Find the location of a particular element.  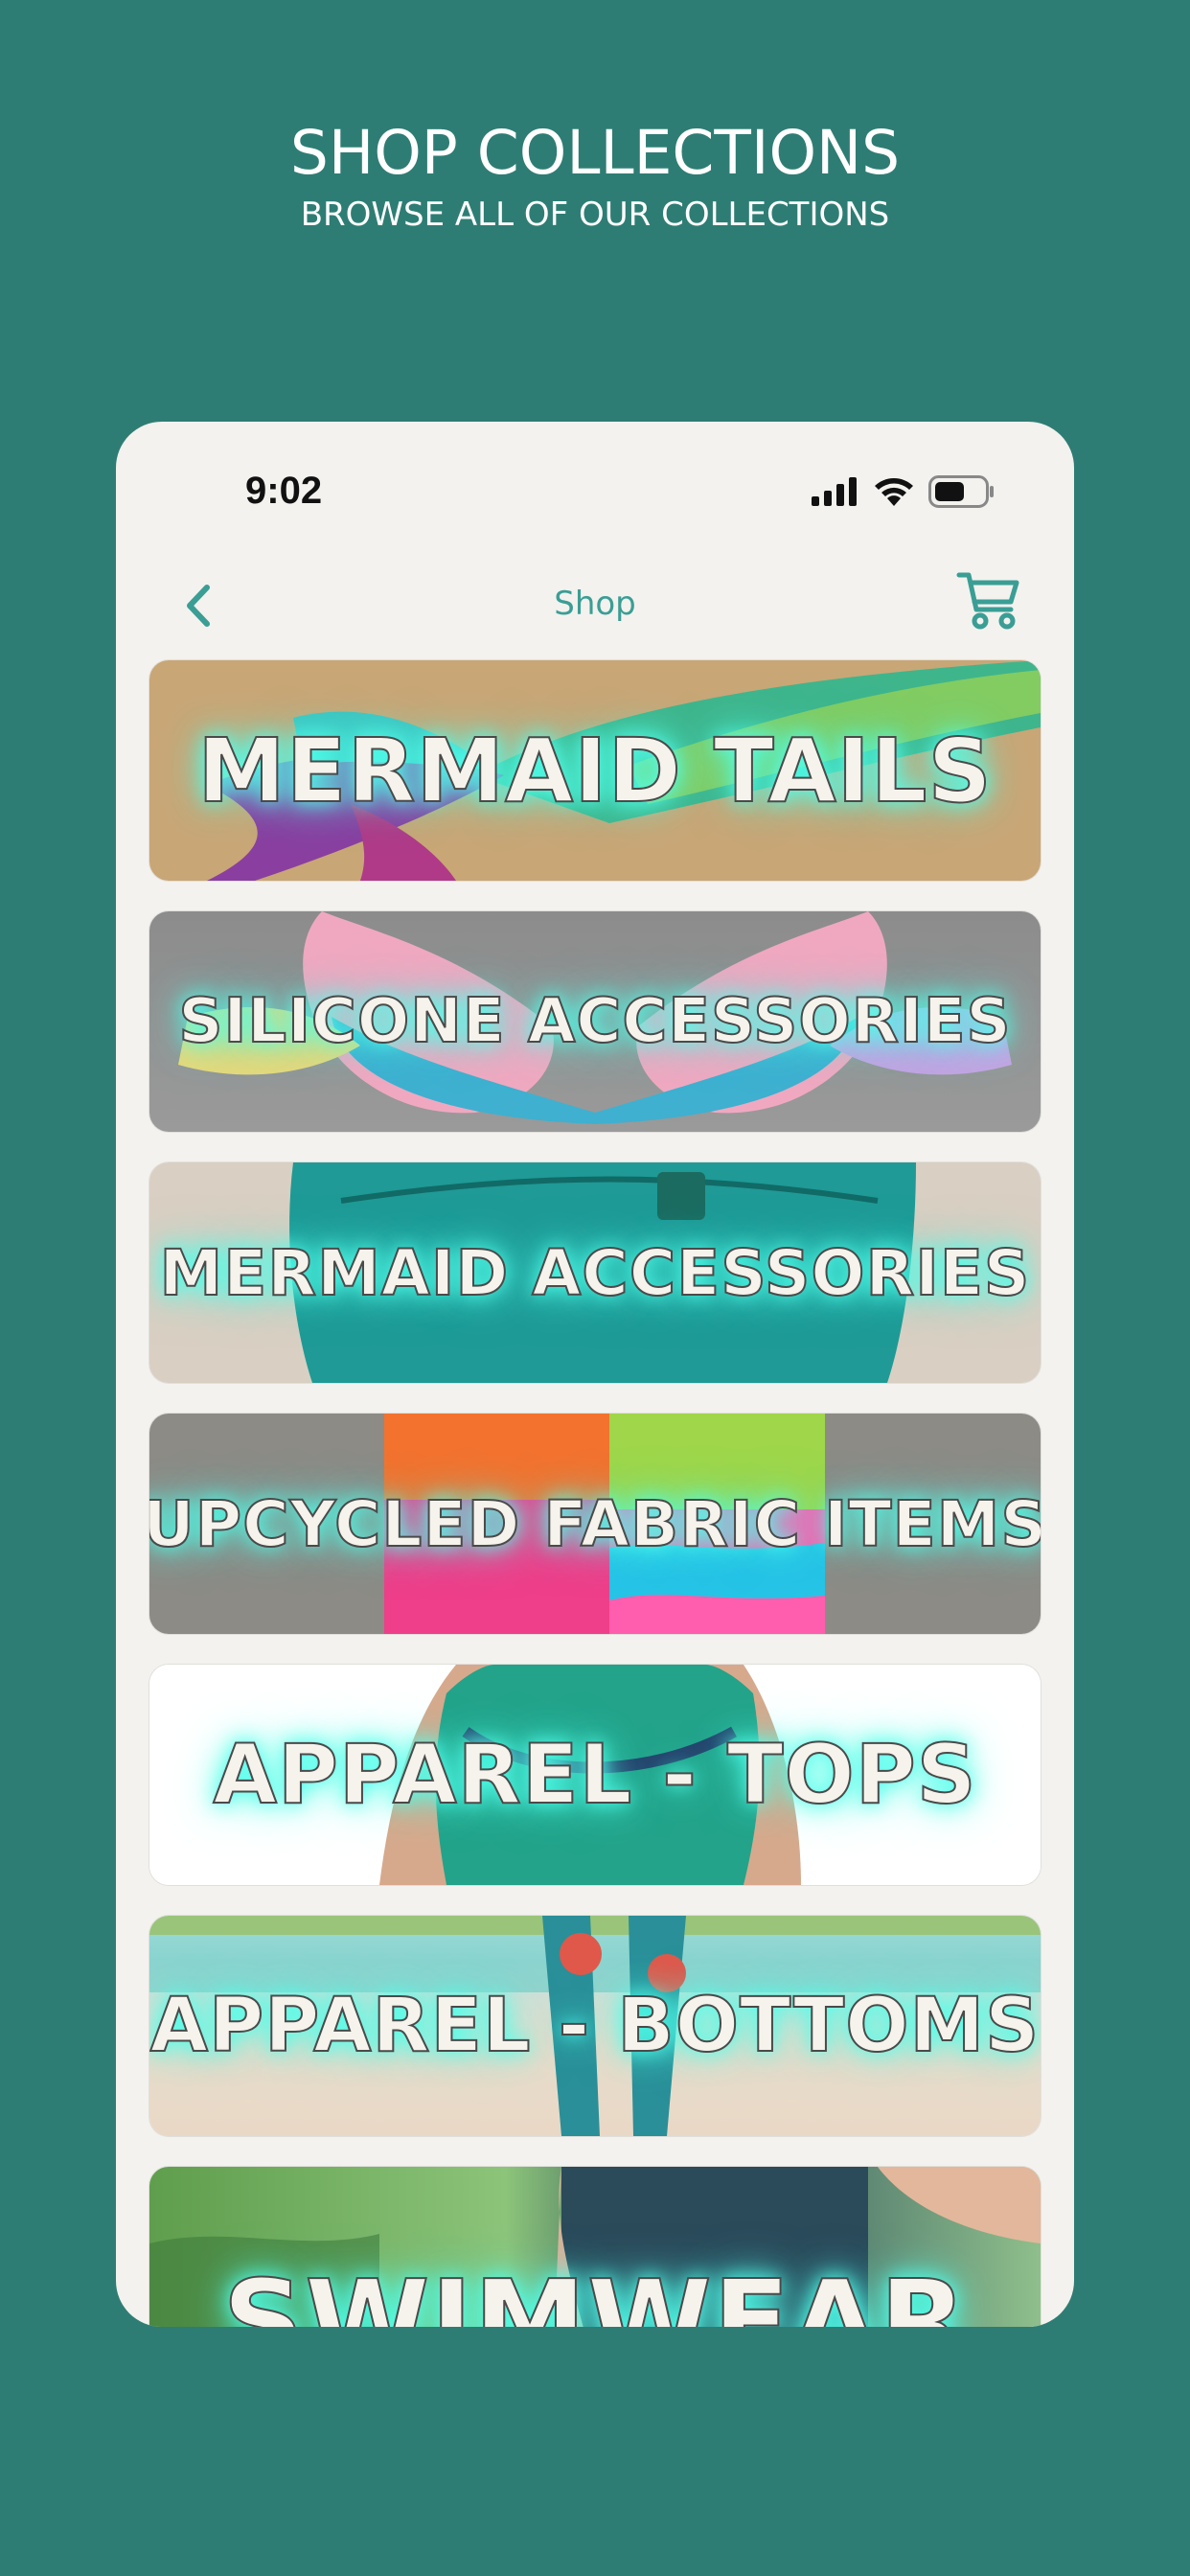

collection-tile-apparel-tops: APPAREL - TOPS is located at coordinates (595, 1775).